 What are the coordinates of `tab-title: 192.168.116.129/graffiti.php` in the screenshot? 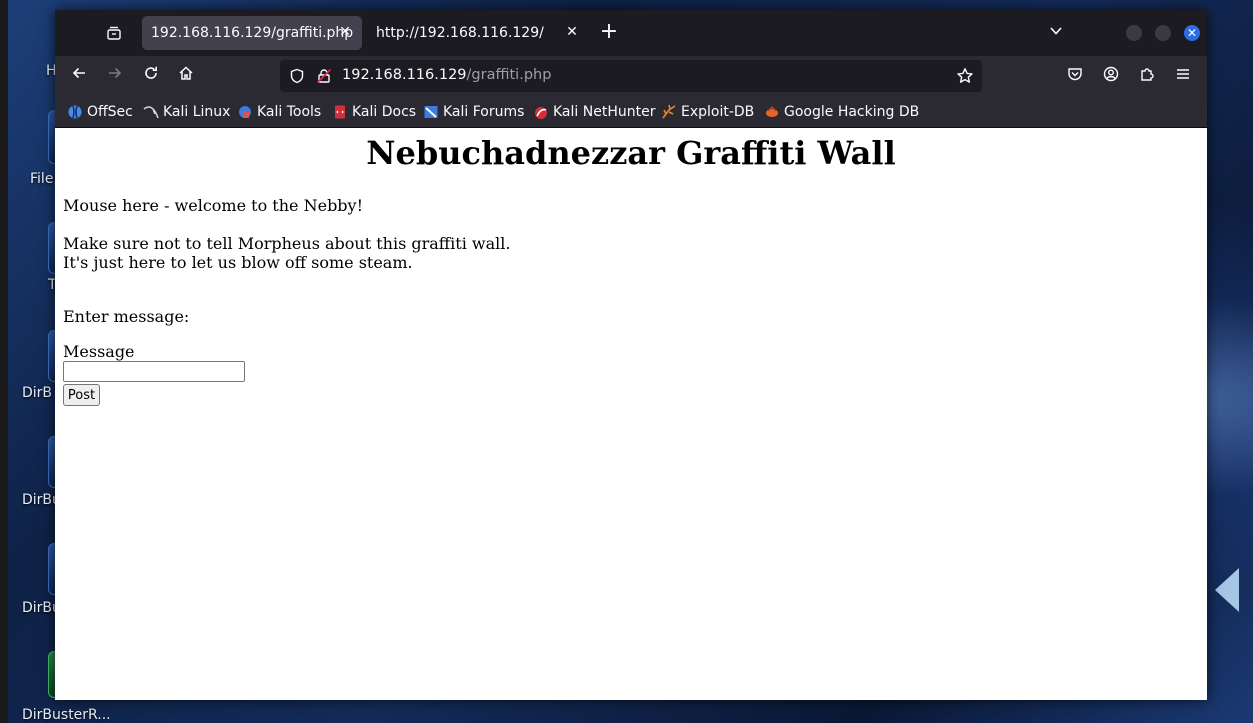 It's located at (252, 33).